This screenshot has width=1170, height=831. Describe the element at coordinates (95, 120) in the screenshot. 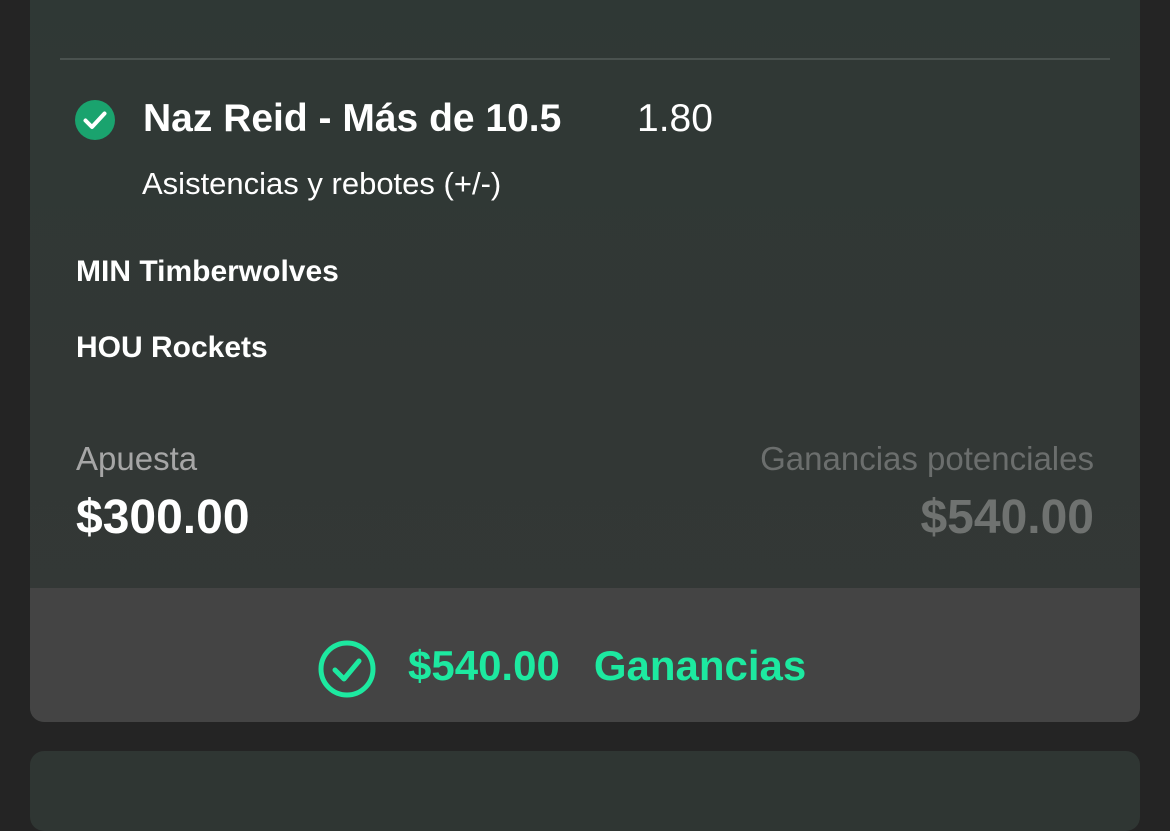

I see `check-circle-filled-icon` at that location.